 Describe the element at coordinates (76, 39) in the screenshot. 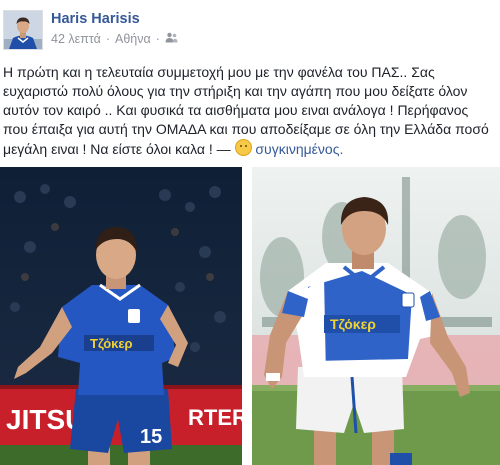

I see `post-time: 42 λεπτά` at that location.